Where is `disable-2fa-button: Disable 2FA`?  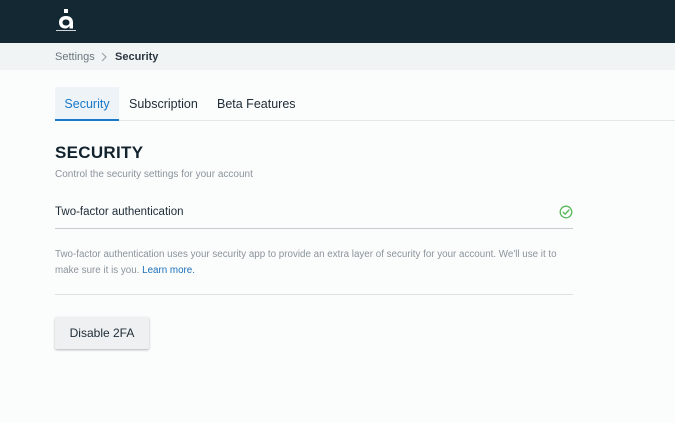 disable-2fa-button: Disable 2FA is located at coordinates (102, 333).